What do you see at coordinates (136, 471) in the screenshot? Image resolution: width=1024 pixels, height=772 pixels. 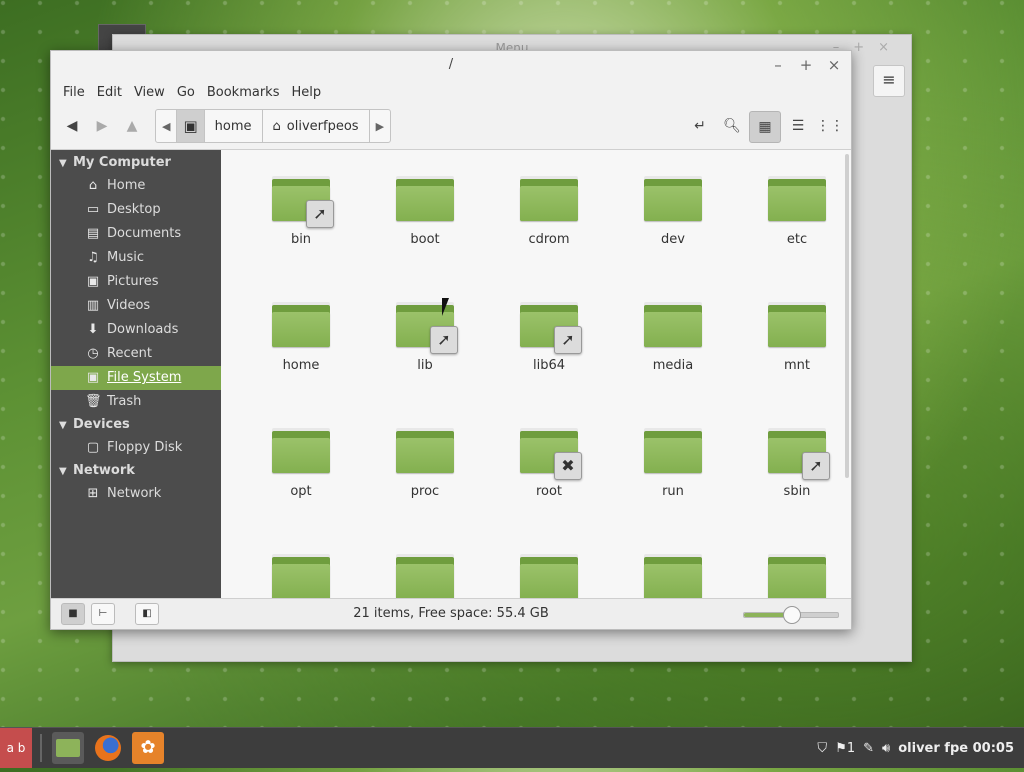 I see `sidebar-section-network: ▼ Network` at bounding box center [136, 471].